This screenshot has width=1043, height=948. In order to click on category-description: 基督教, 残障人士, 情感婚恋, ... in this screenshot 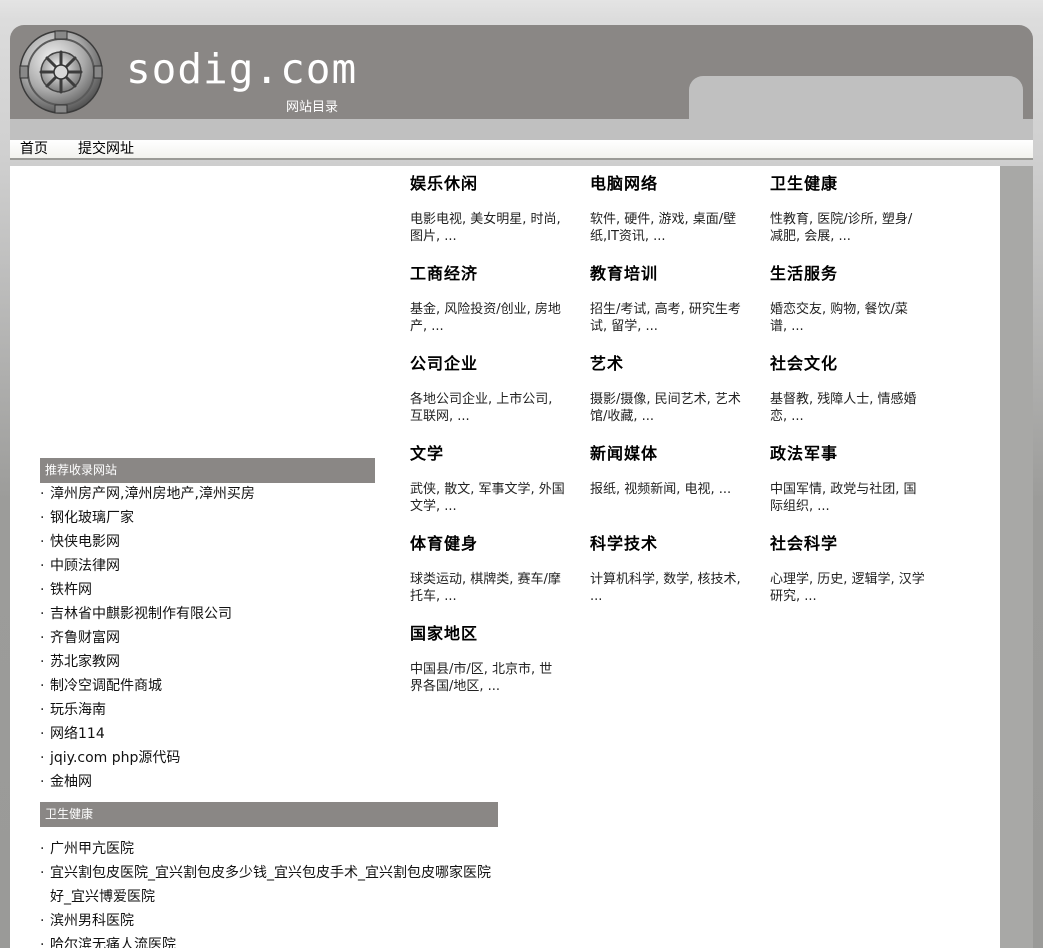, I will do `click(847, 408)`.